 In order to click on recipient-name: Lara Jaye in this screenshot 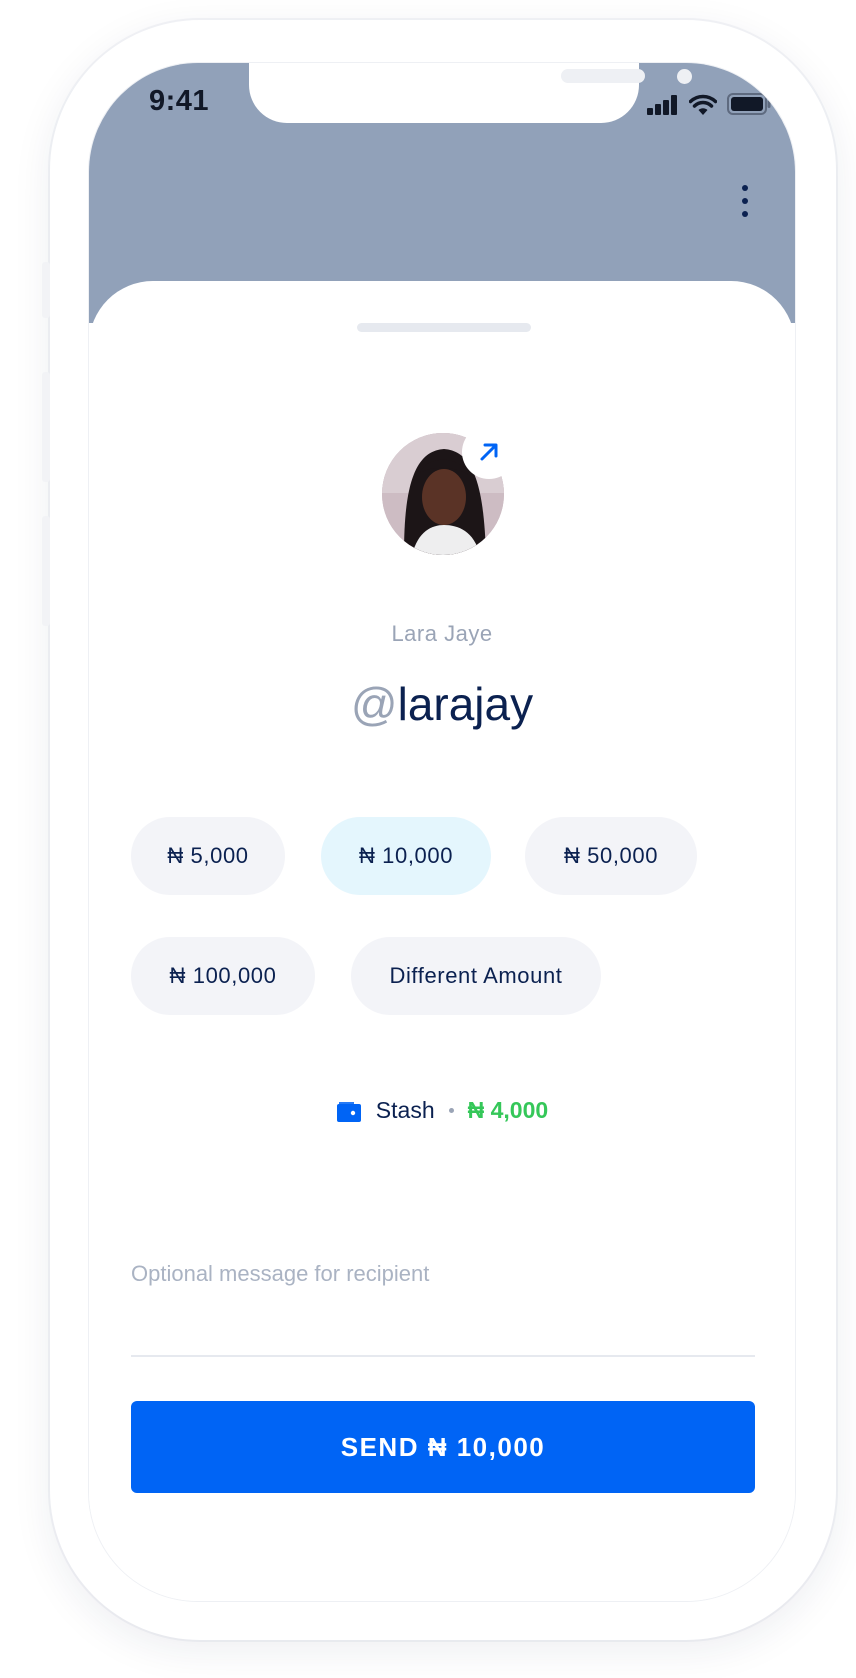, I will do `click(442, 633)`.